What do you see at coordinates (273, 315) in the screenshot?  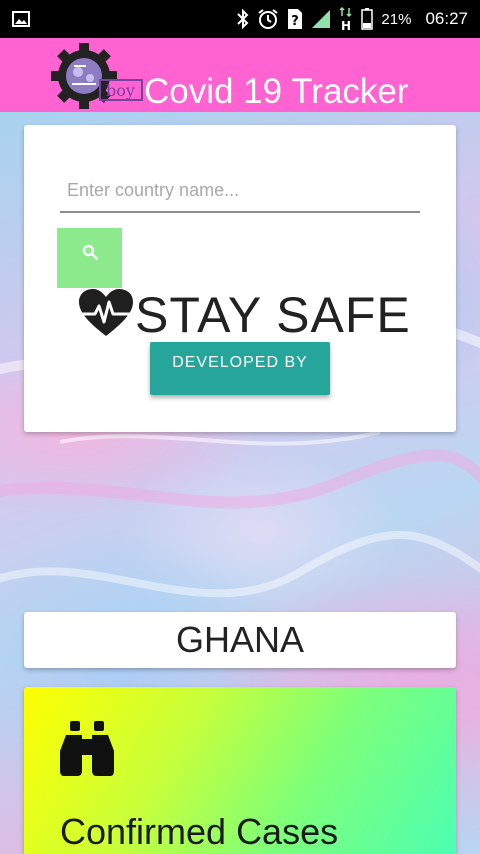 I see `stay-safe-text: STAY SAFE` at bounding box center [273, 315].